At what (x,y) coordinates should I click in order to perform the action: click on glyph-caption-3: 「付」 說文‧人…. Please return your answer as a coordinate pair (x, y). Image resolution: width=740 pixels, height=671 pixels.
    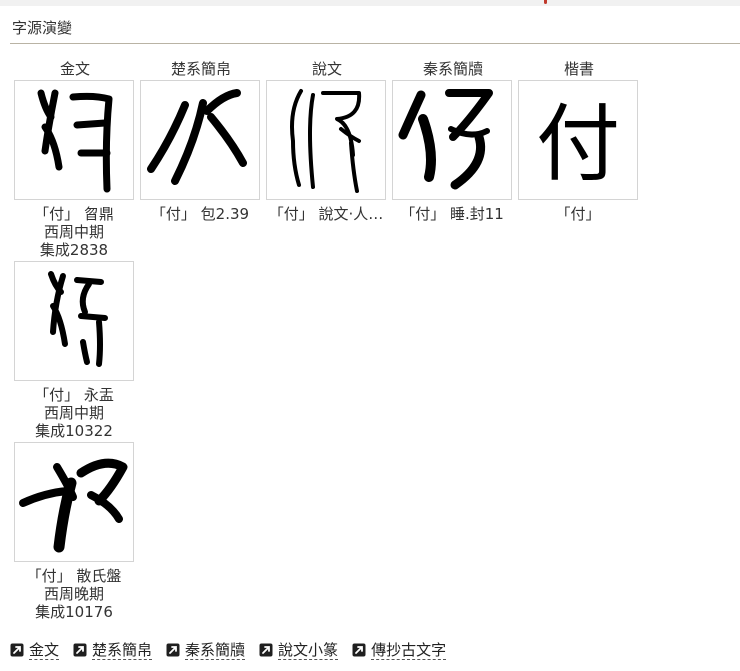
    Looking at the image, I should click on (326, 214).